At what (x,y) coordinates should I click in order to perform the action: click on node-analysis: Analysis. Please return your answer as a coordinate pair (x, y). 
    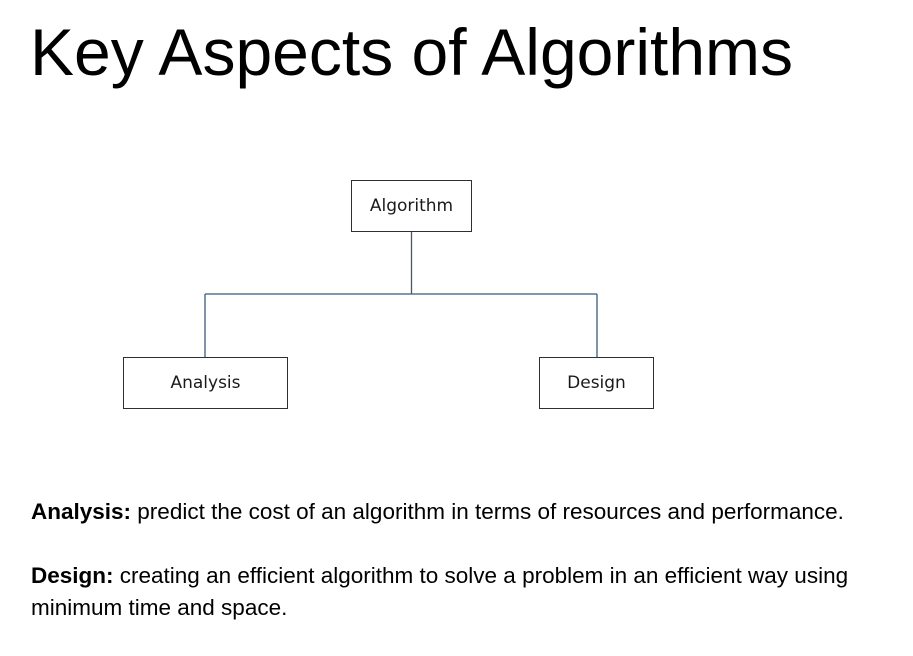
    Looking at the image, I should click on (205, 383).